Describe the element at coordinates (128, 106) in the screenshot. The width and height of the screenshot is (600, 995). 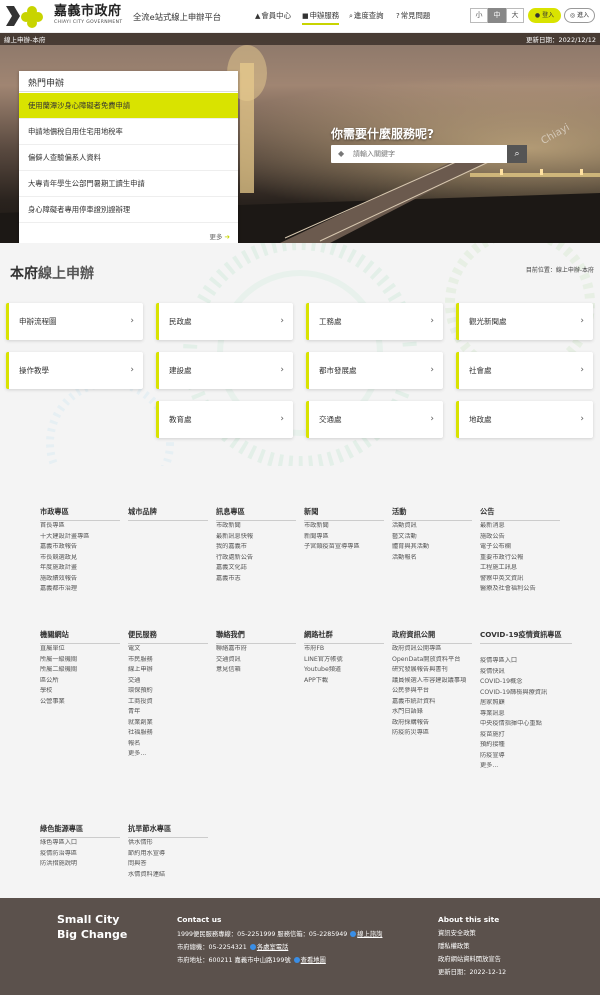
I see `hot-item: 使用蘭潭沙身心障礙者免費申請` at that location.